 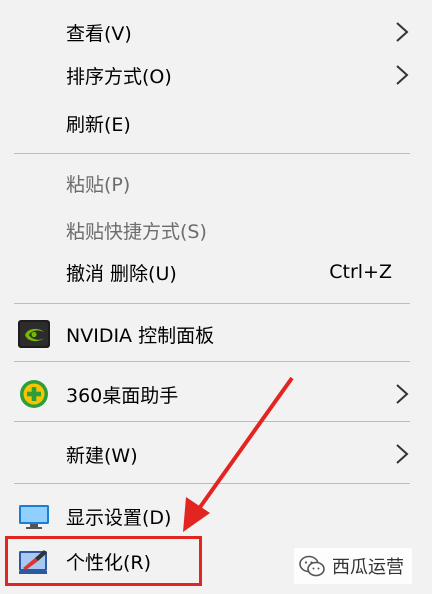 What do you see at coordinates (102, 455) in the screenshot?
I see `menu-item-new-label: 新建(W)` at bounding box center [102, 455].